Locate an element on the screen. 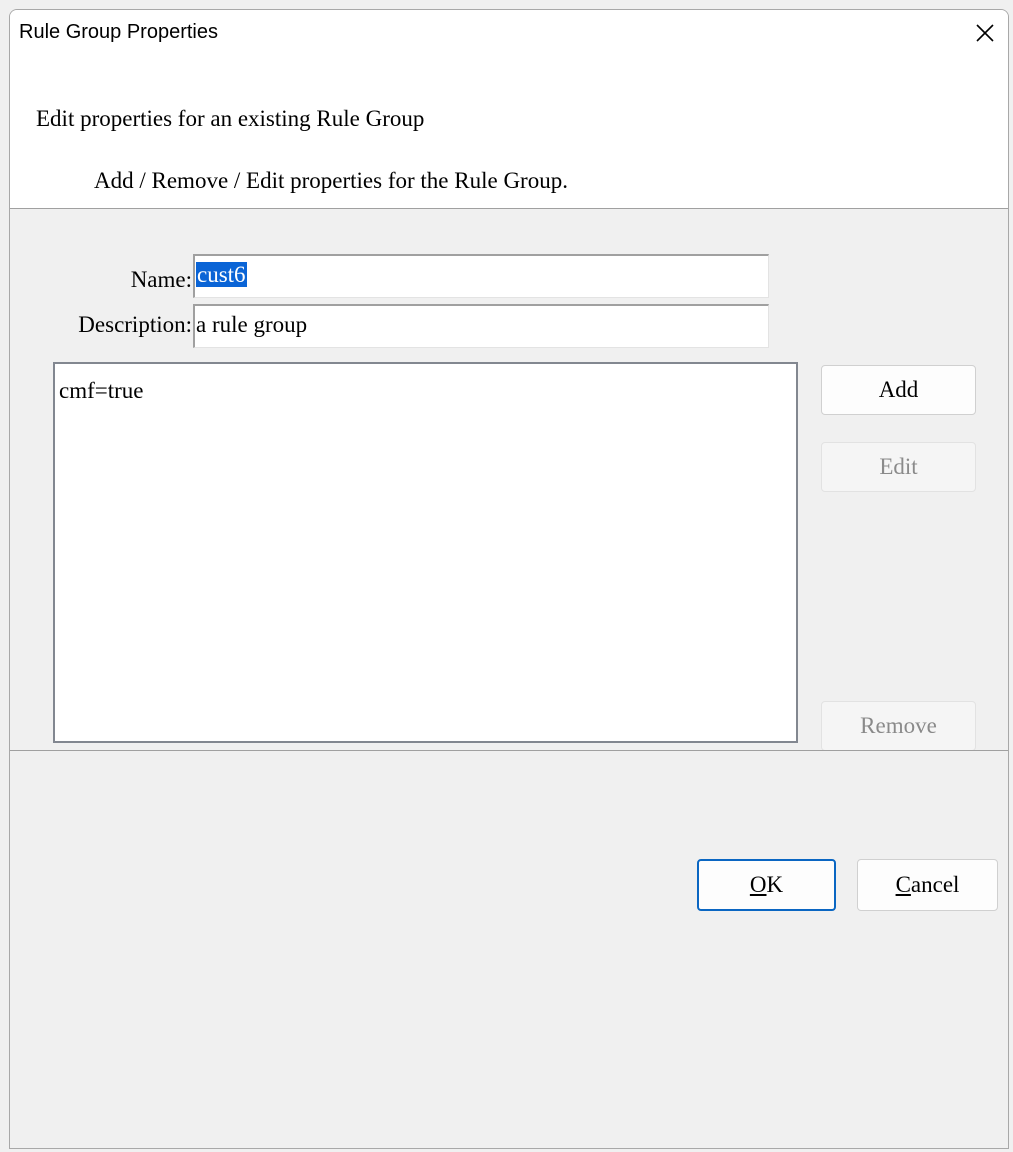 This screenshot has height=1152, width=1013. list-item: cmf=true is located at coordinates (101, 391).